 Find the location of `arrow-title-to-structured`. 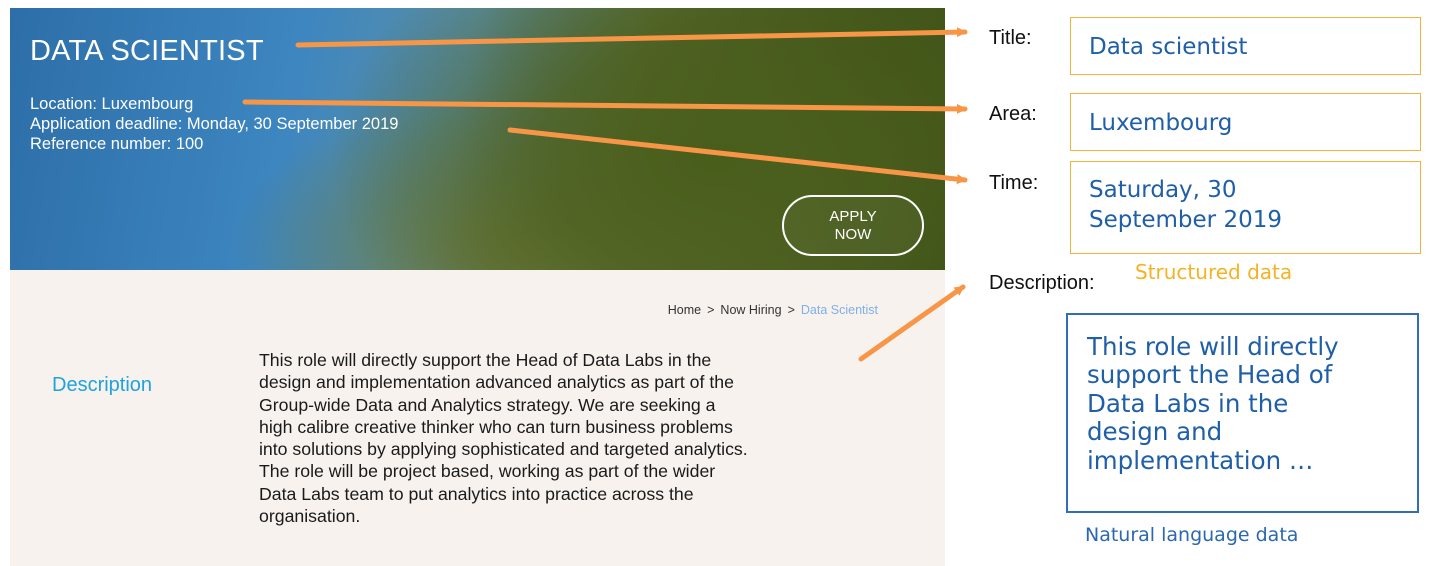

arrow-title-to-structured is located at coordinates (631, 37).